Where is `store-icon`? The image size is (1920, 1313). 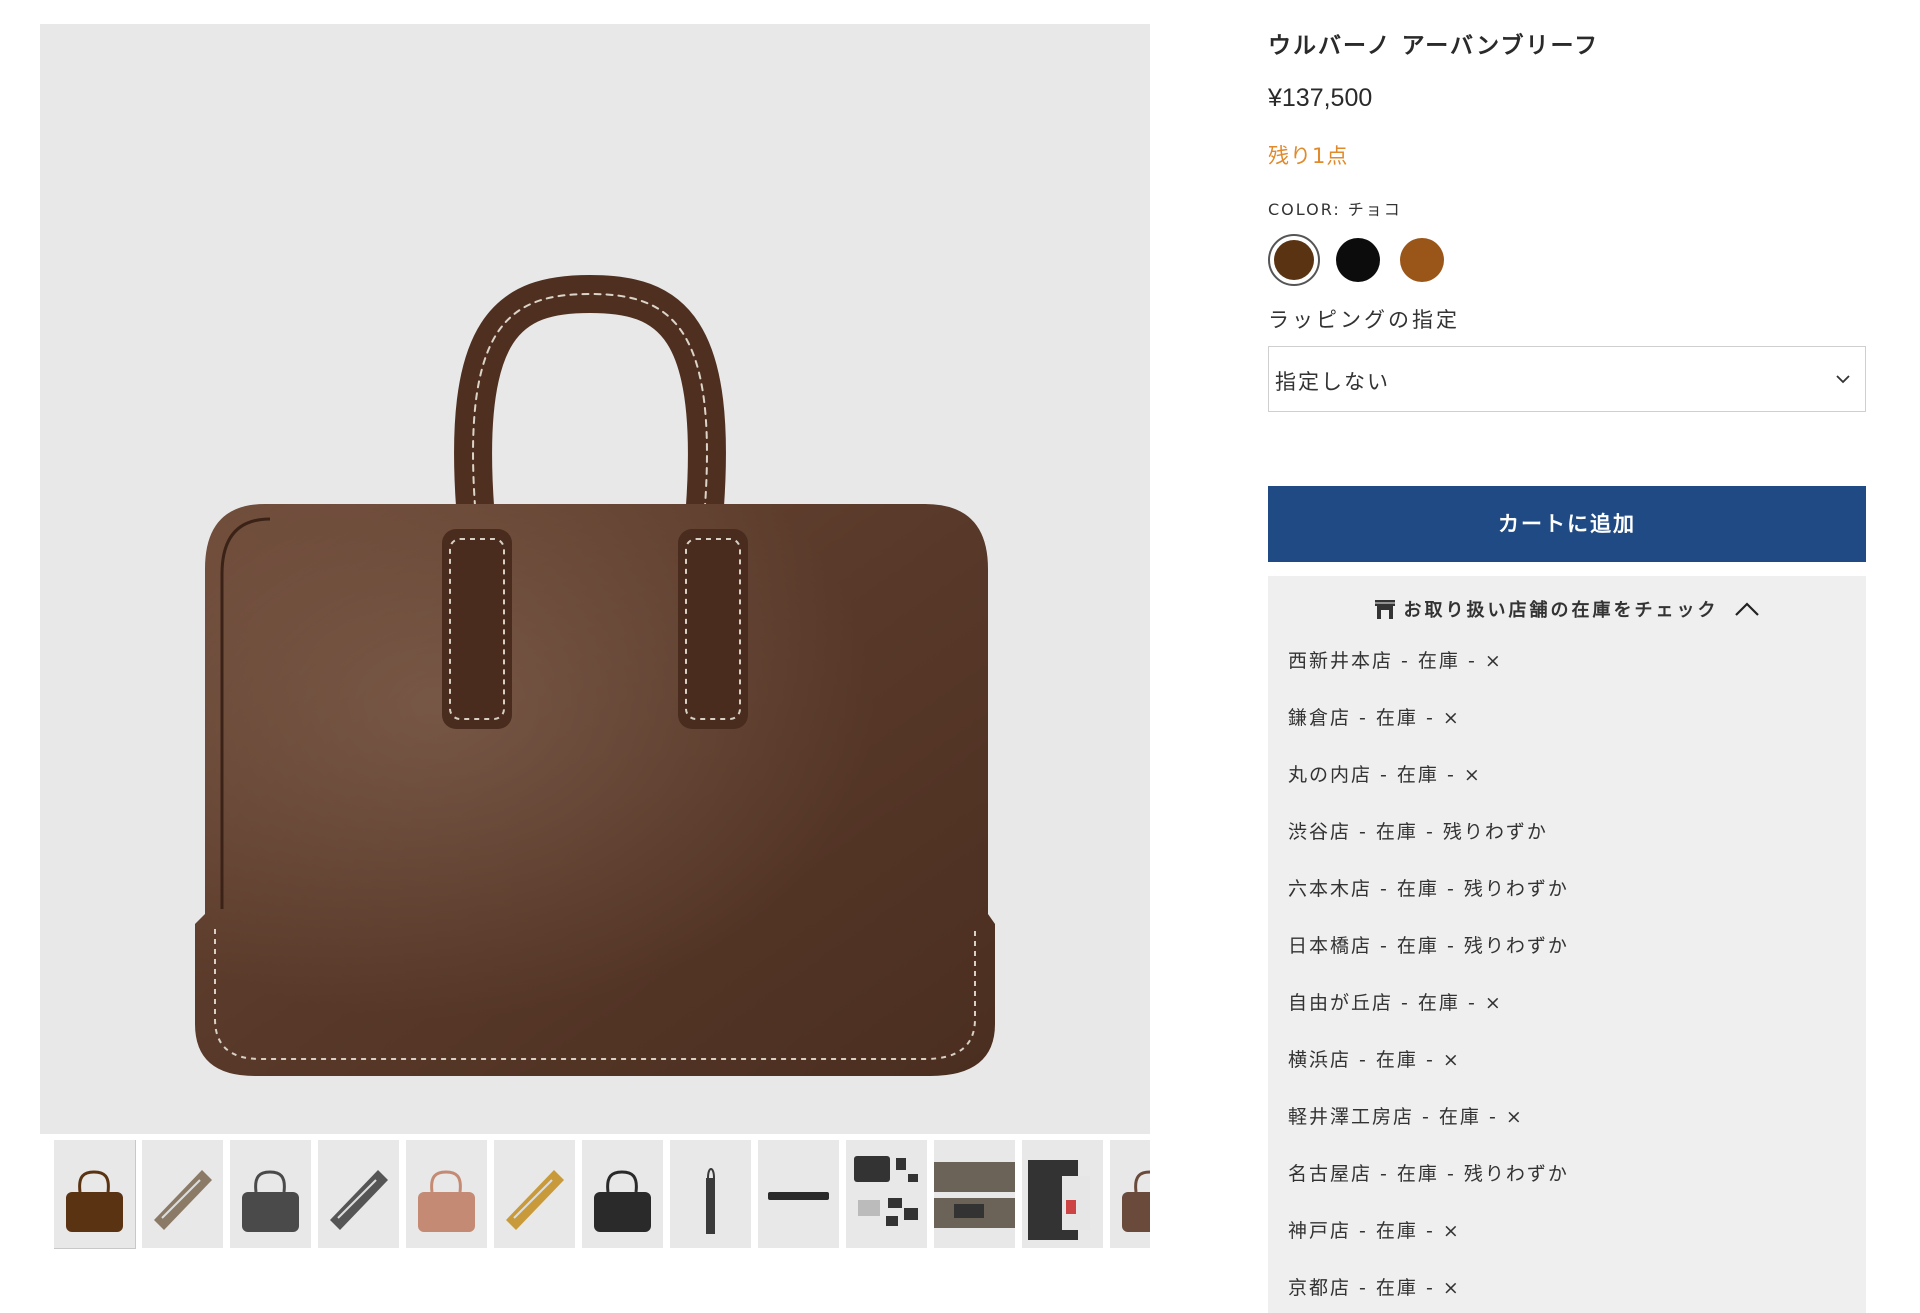
store-icon is located at coordinates (1384, 609).